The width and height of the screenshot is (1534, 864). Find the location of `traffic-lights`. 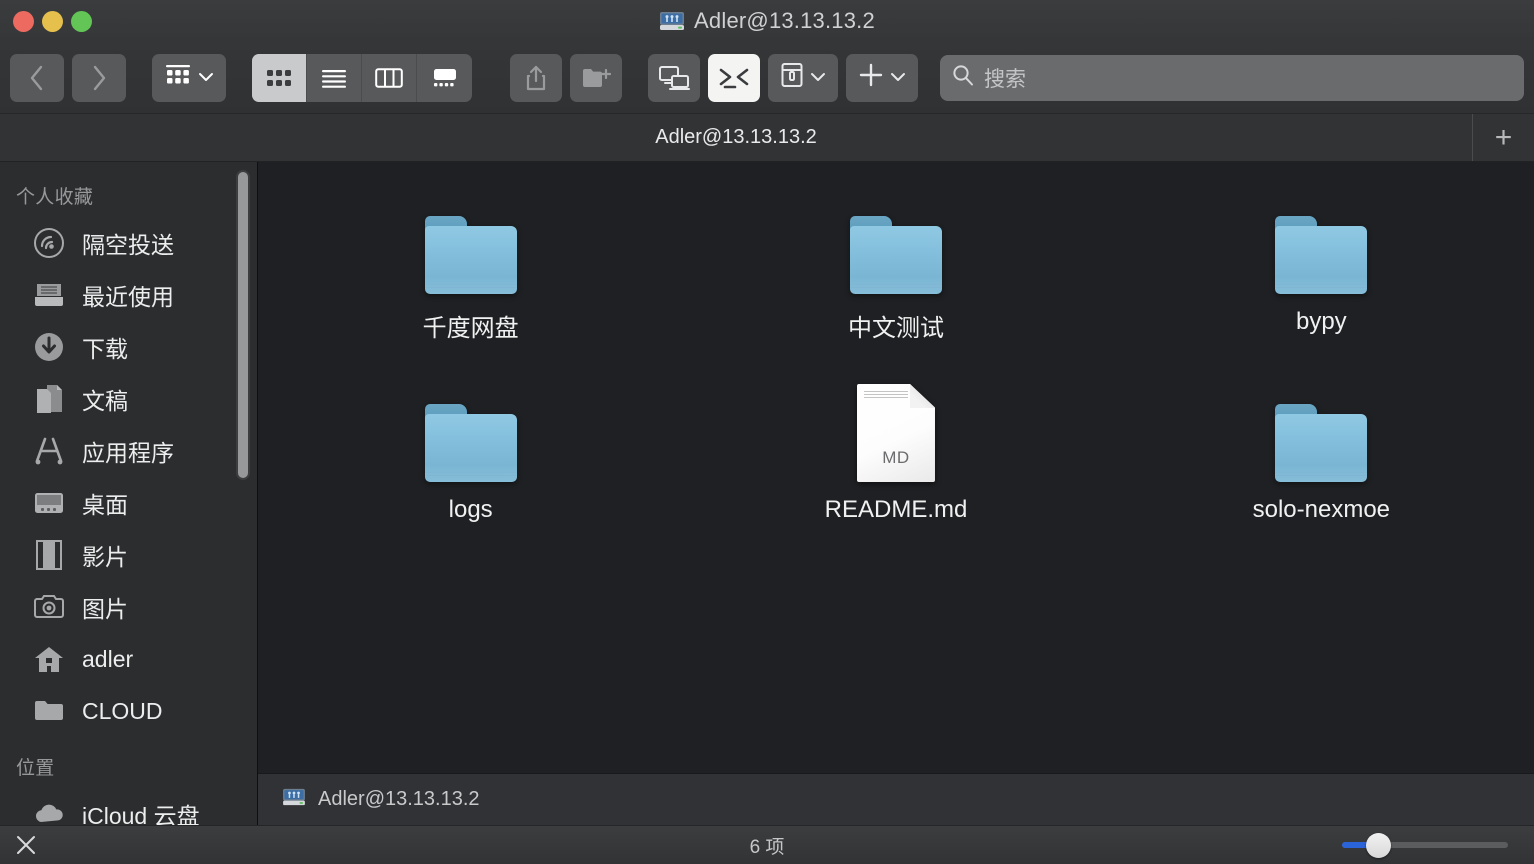

traffic-lights is located at coordinates (46, 21).